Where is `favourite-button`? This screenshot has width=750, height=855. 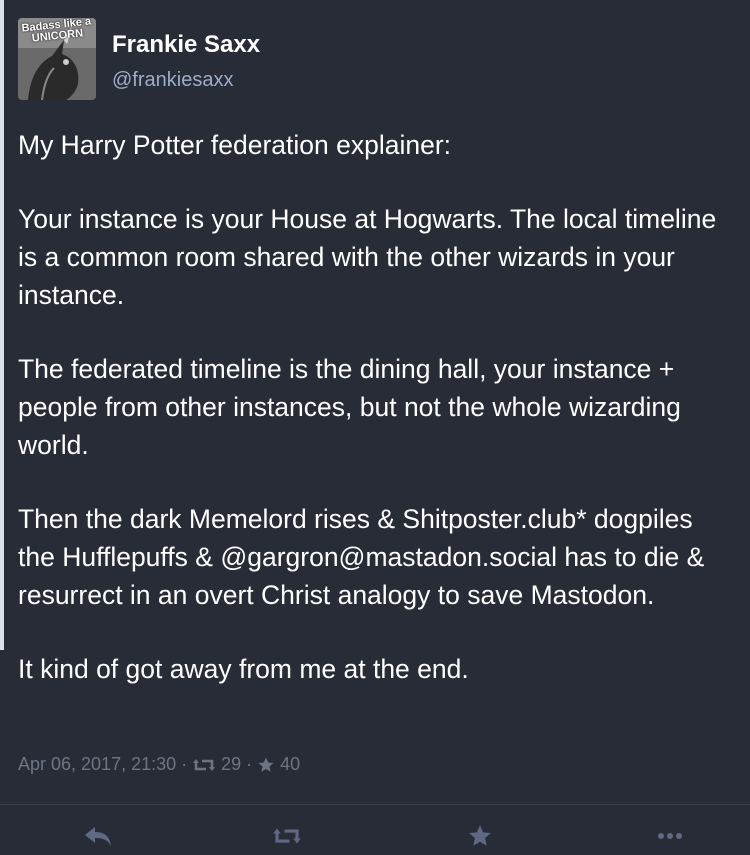 favourite-button is located at coordinates (480, 836).